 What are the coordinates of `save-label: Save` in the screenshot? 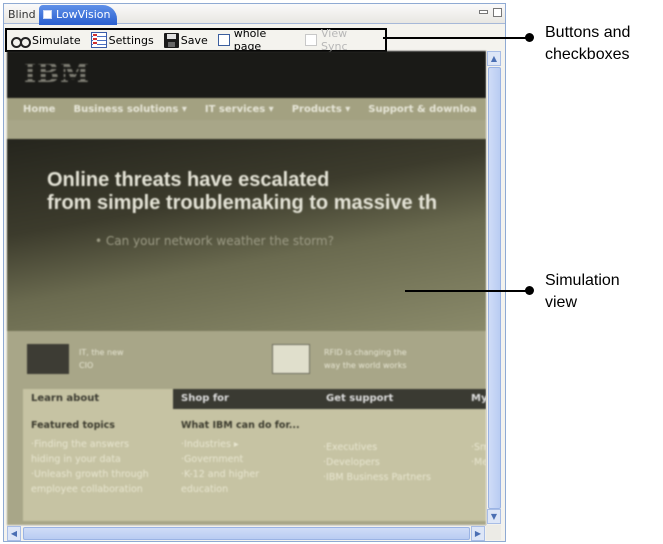 It's located at (194, 40).